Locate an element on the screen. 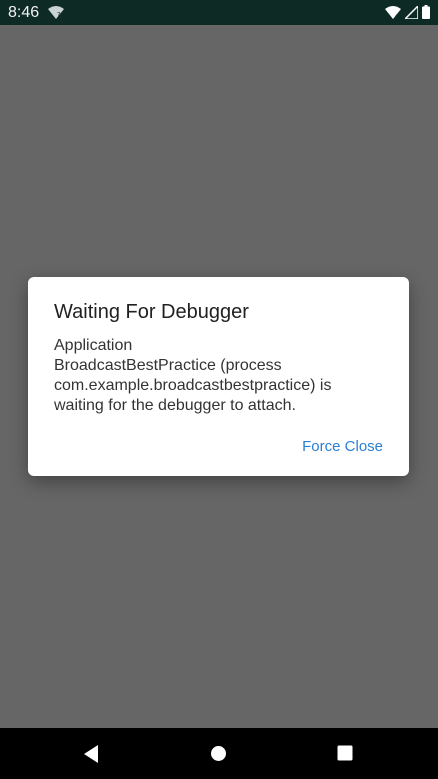 The image size is (438, 779). wifi-icon is located at coordinates (393, 14).